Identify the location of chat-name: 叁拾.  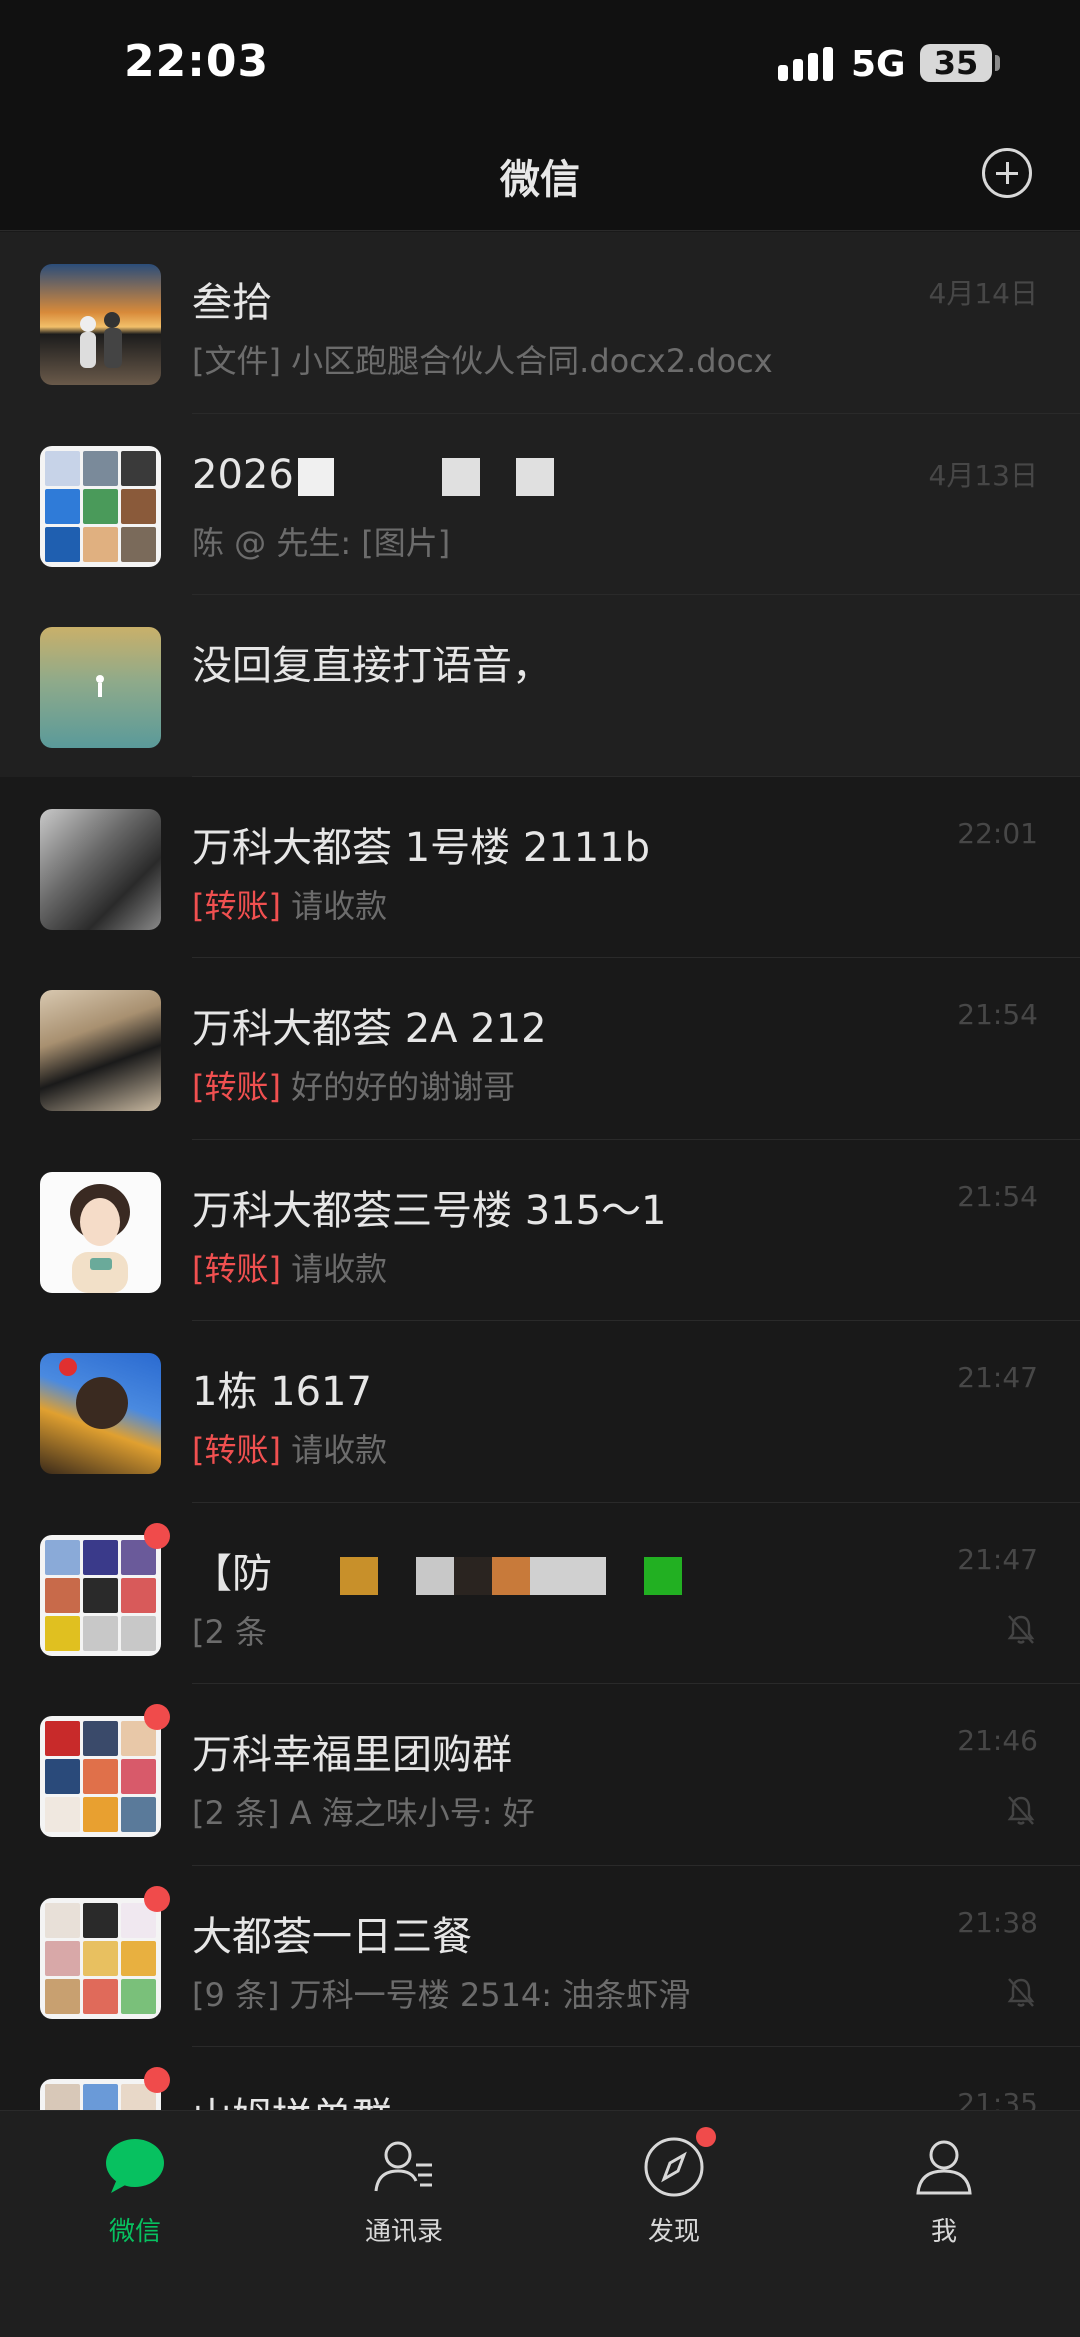
(232, 303).